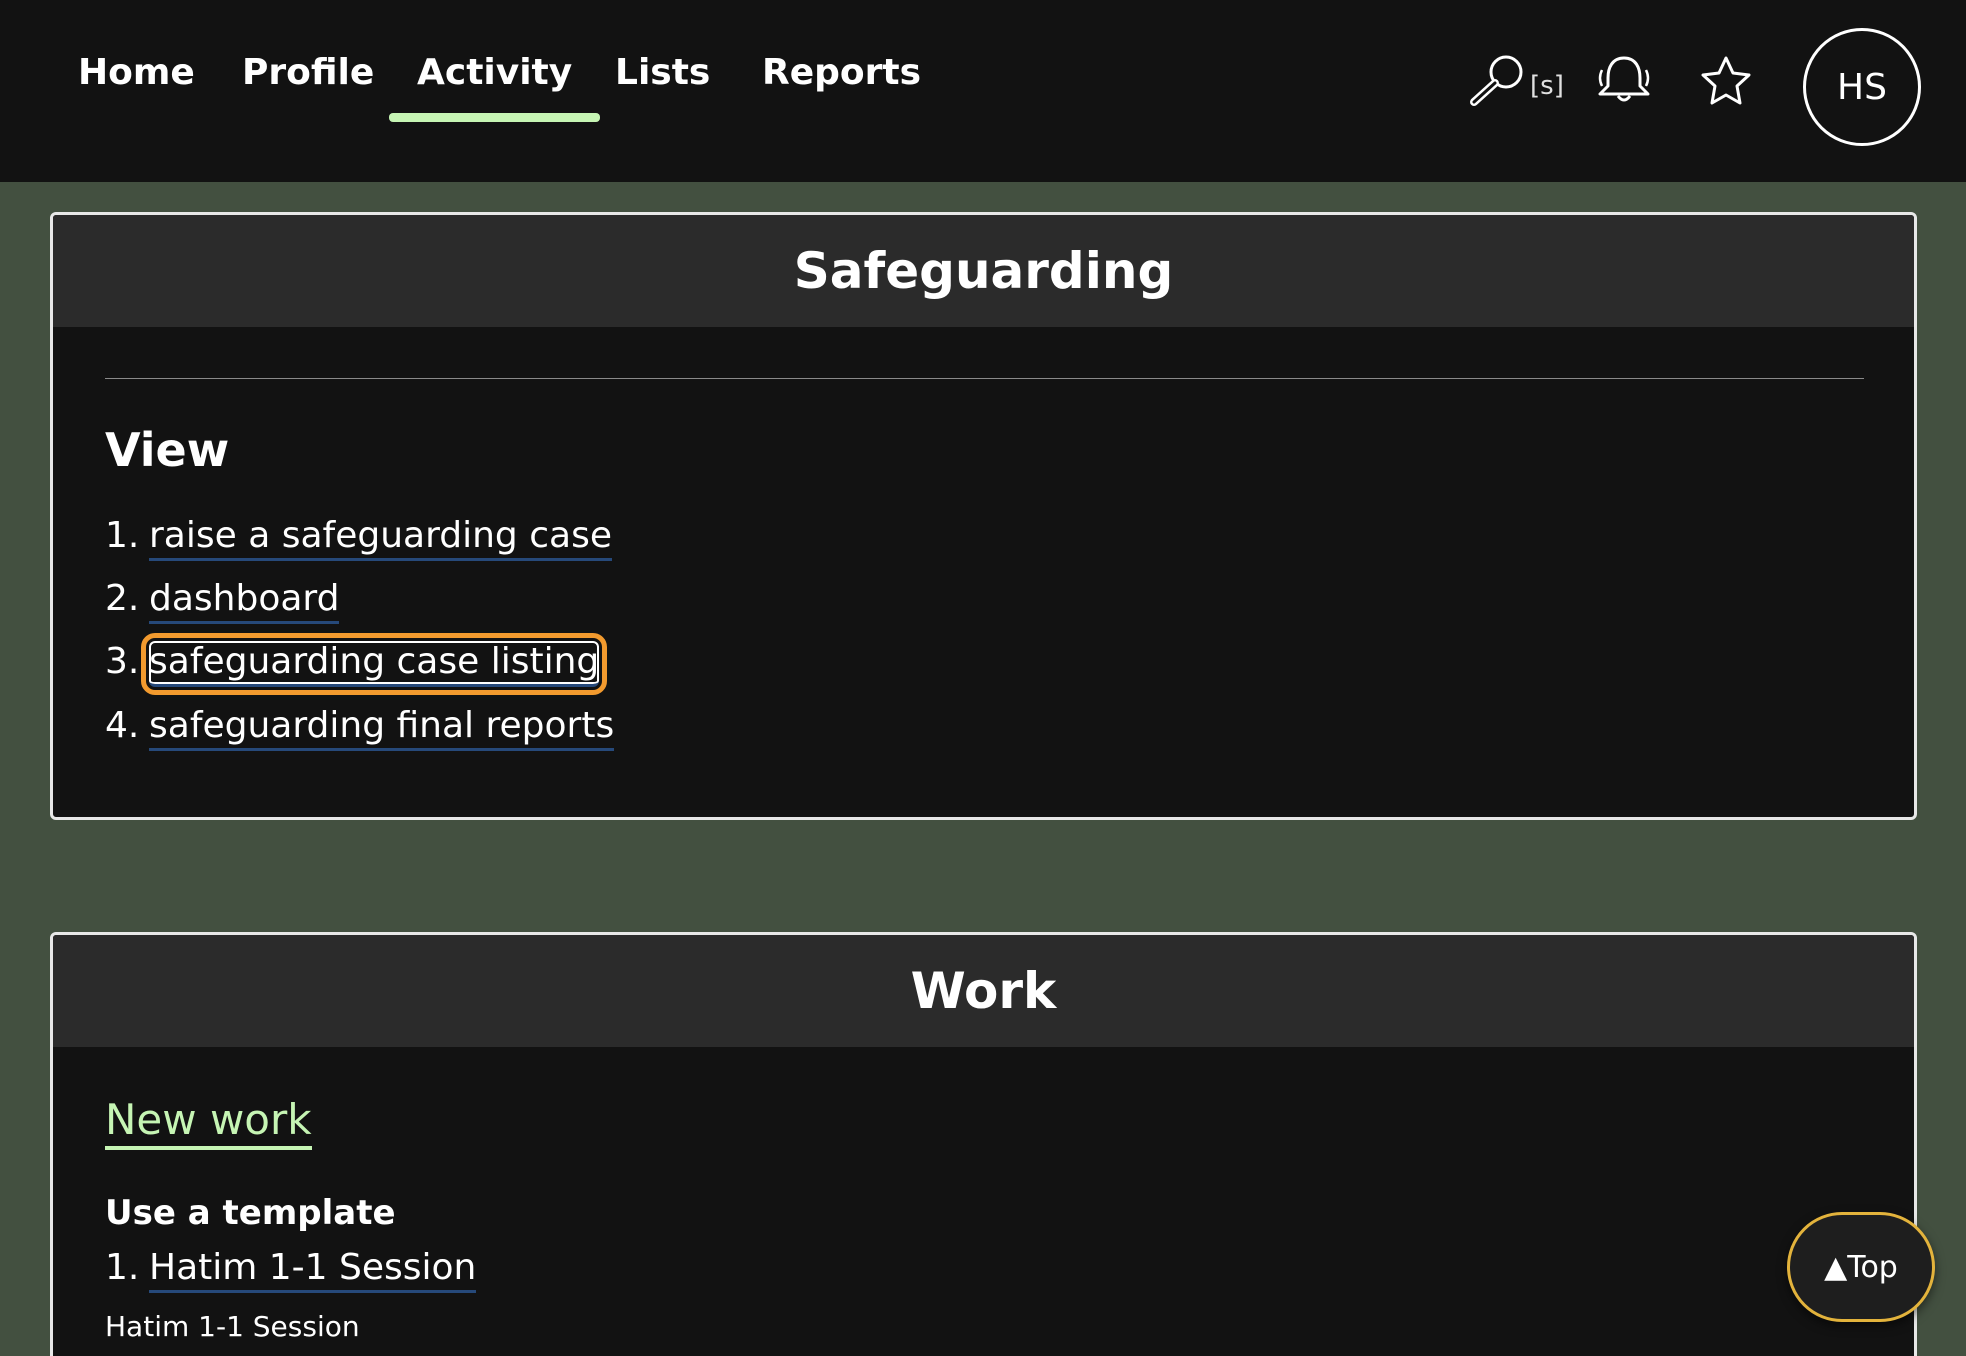 This screenshot has height=1356, width=1966. I want to click on bell-icon, so click(1624, 80).